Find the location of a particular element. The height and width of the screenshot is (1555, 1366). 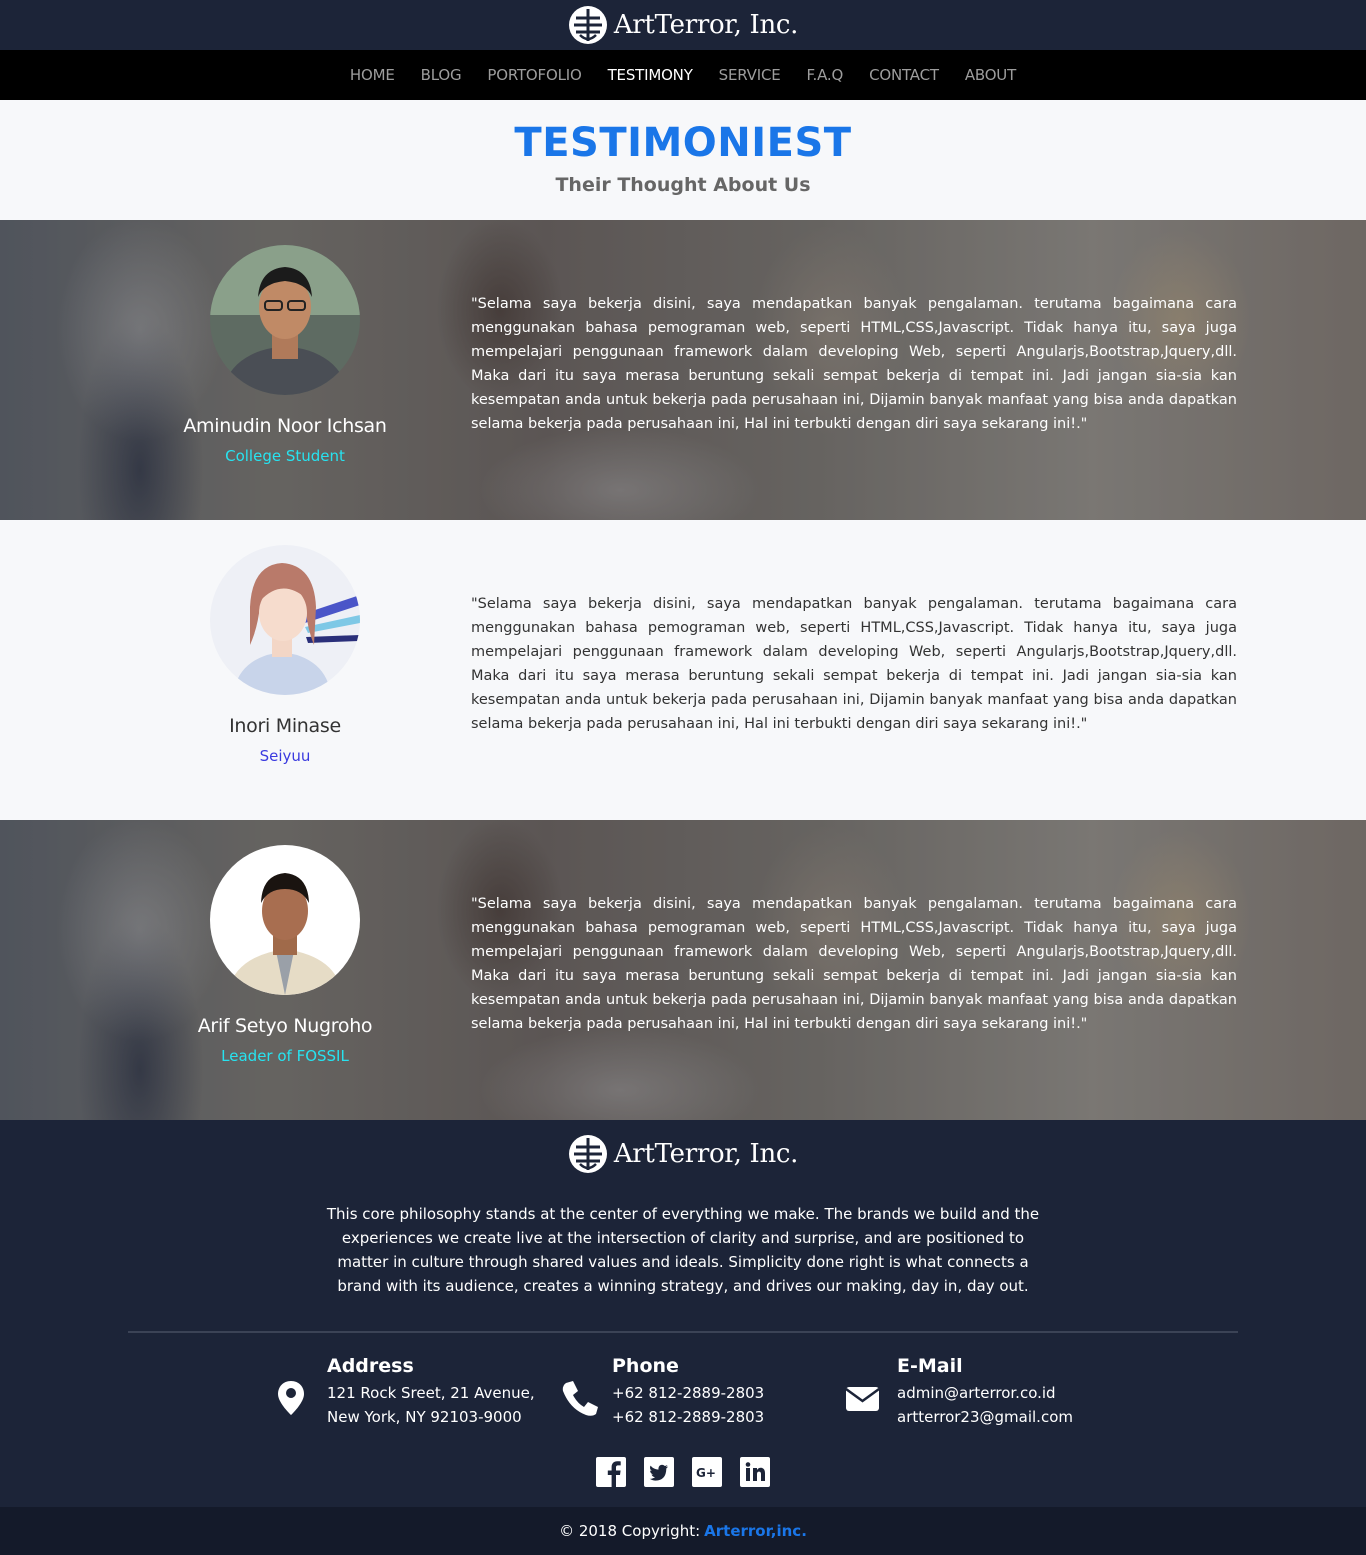

copyright-brand-link: Arterror,inc. is located at coordinates (755, 1531).